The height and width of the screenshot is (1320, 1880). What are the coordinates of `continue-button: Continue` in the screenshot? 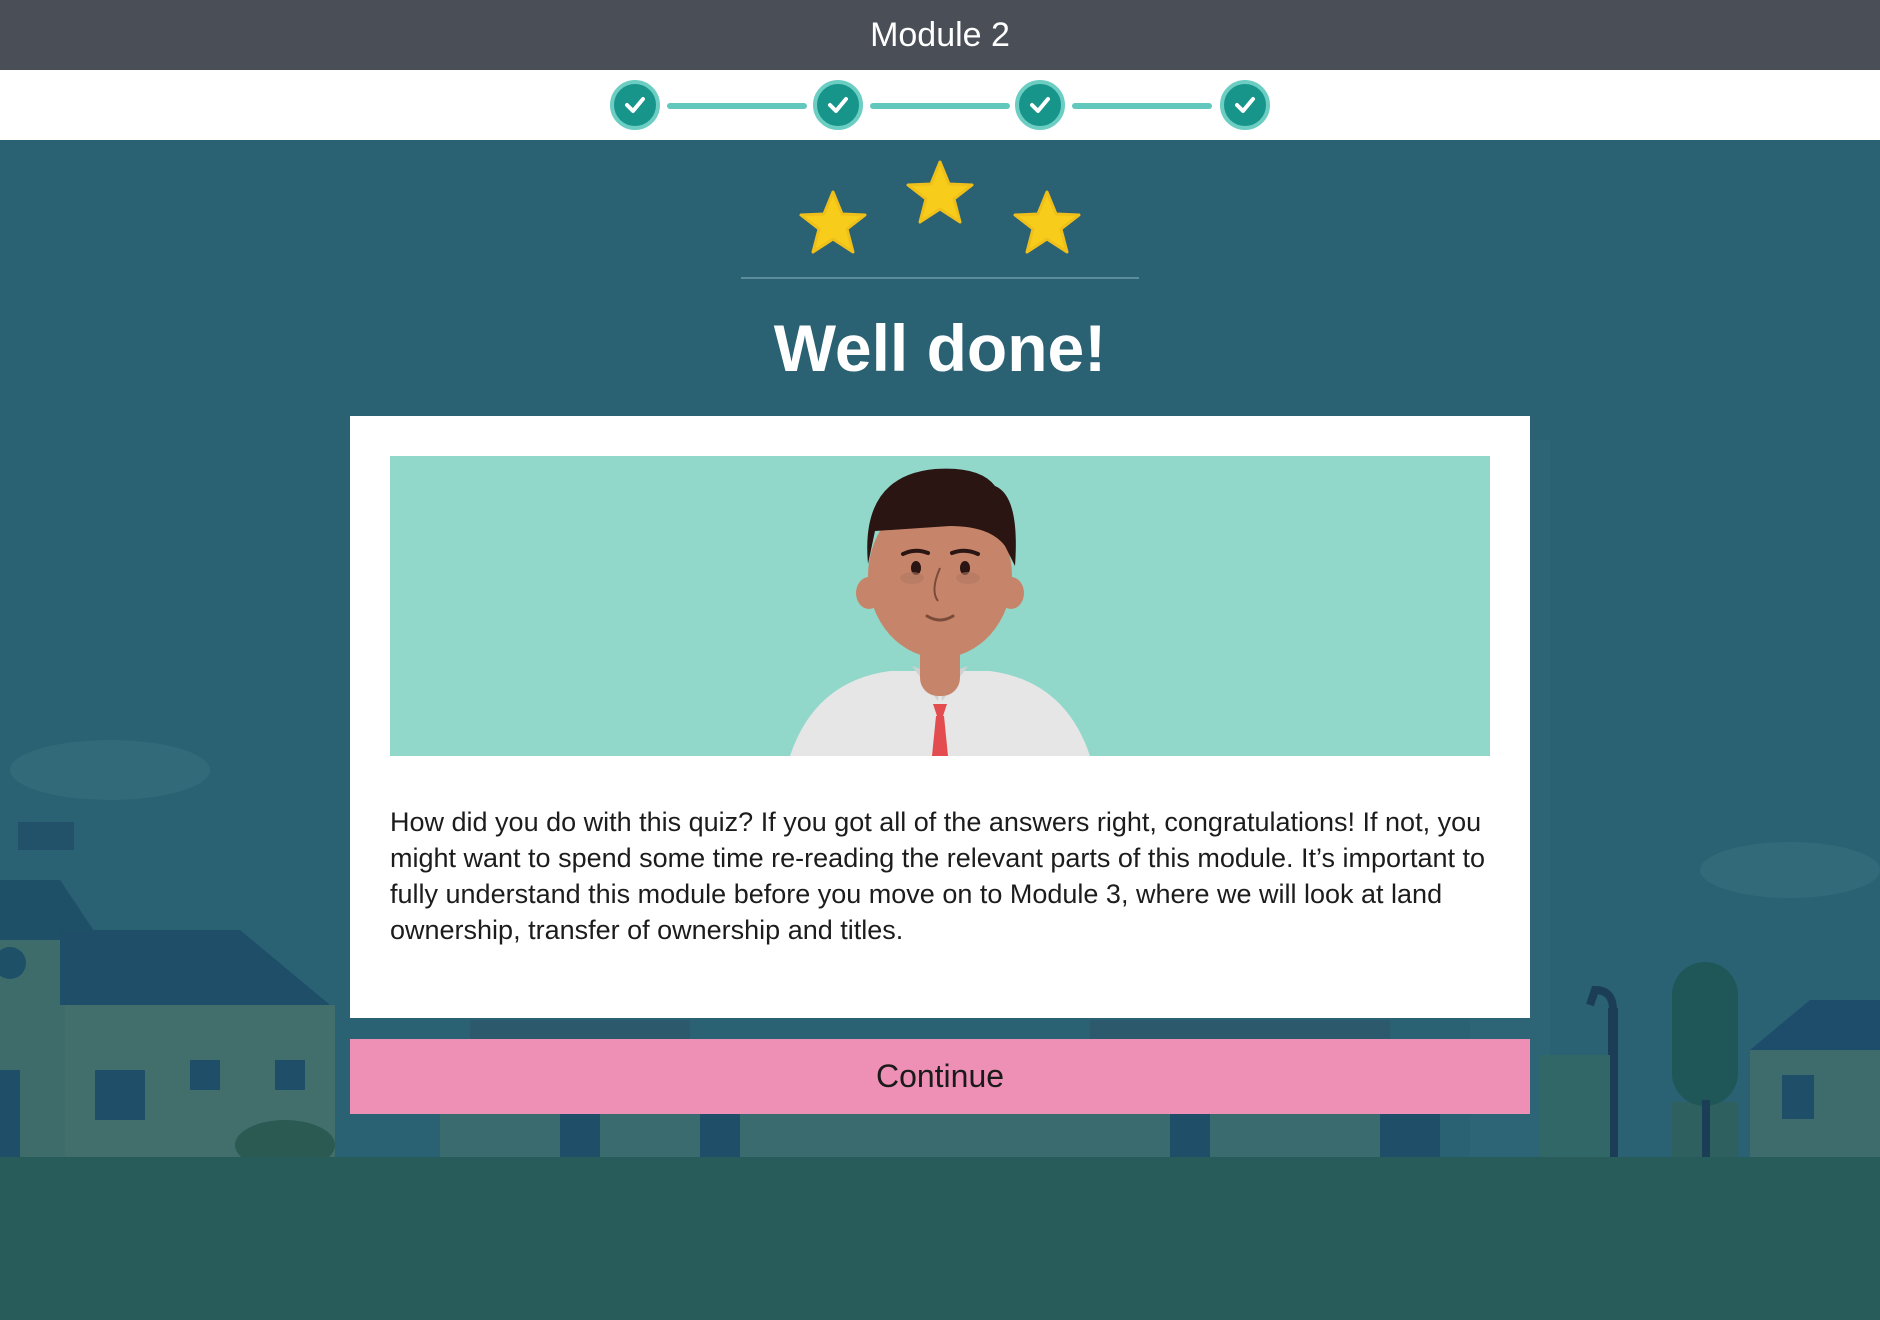 It's located at (940, 1076).